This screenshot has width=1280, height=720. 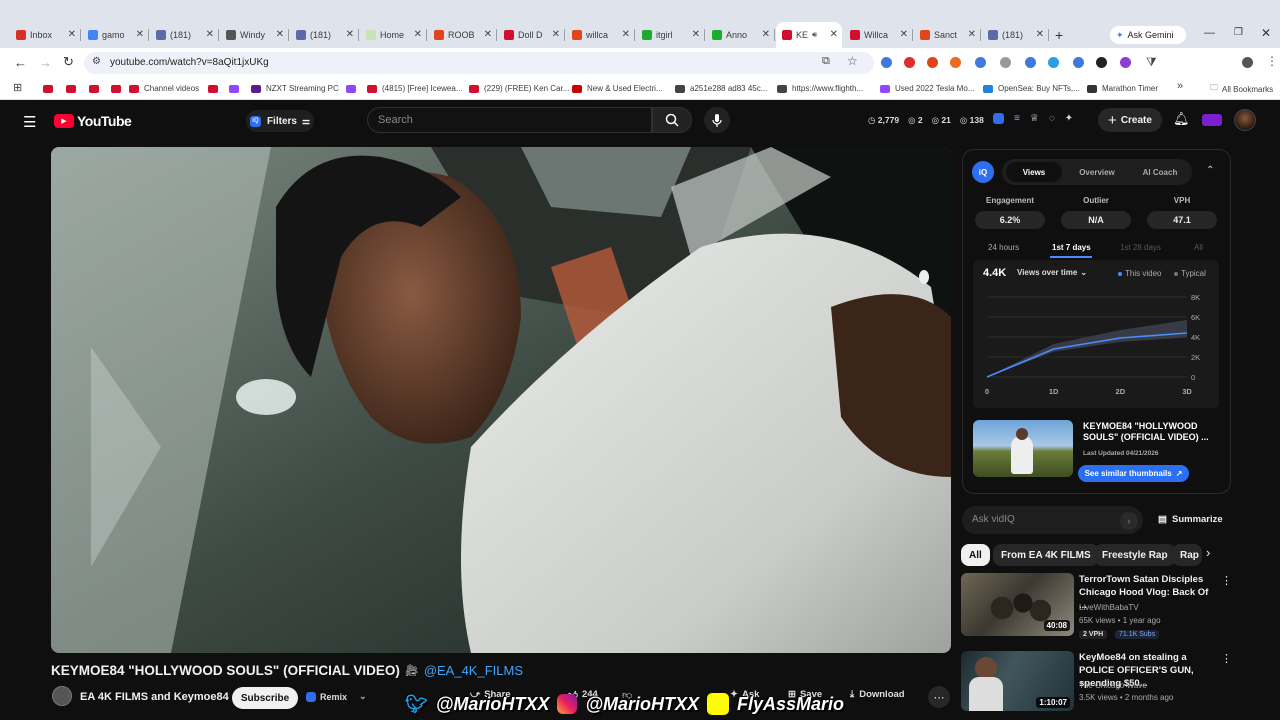 What do you see at coordinates (670, 35) in the screenshot?
I see `browser-tab: itgirl ✕` at bounding box center [670, 35].